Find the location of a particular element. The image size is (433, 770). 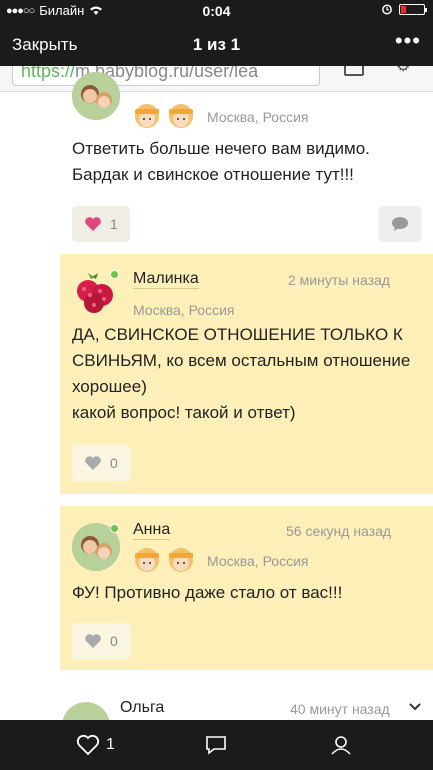

alarm-icon is located at coordinates (387, 9).